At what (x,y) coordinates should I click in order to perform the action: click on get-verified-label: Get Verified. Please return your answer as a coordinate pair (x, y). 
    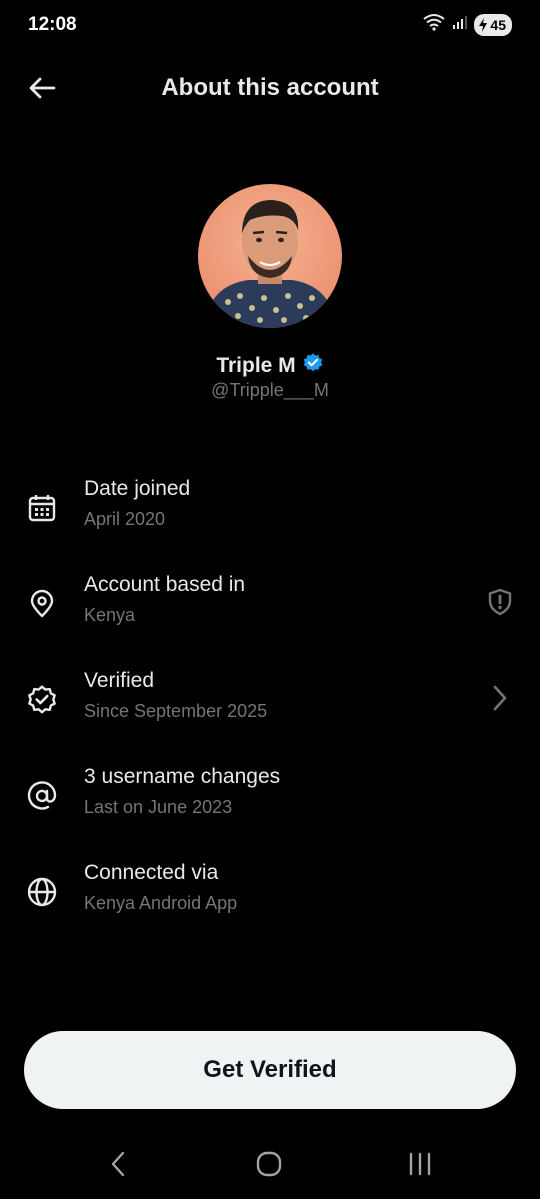
    Looking at the image, I should click on (270, 1069).